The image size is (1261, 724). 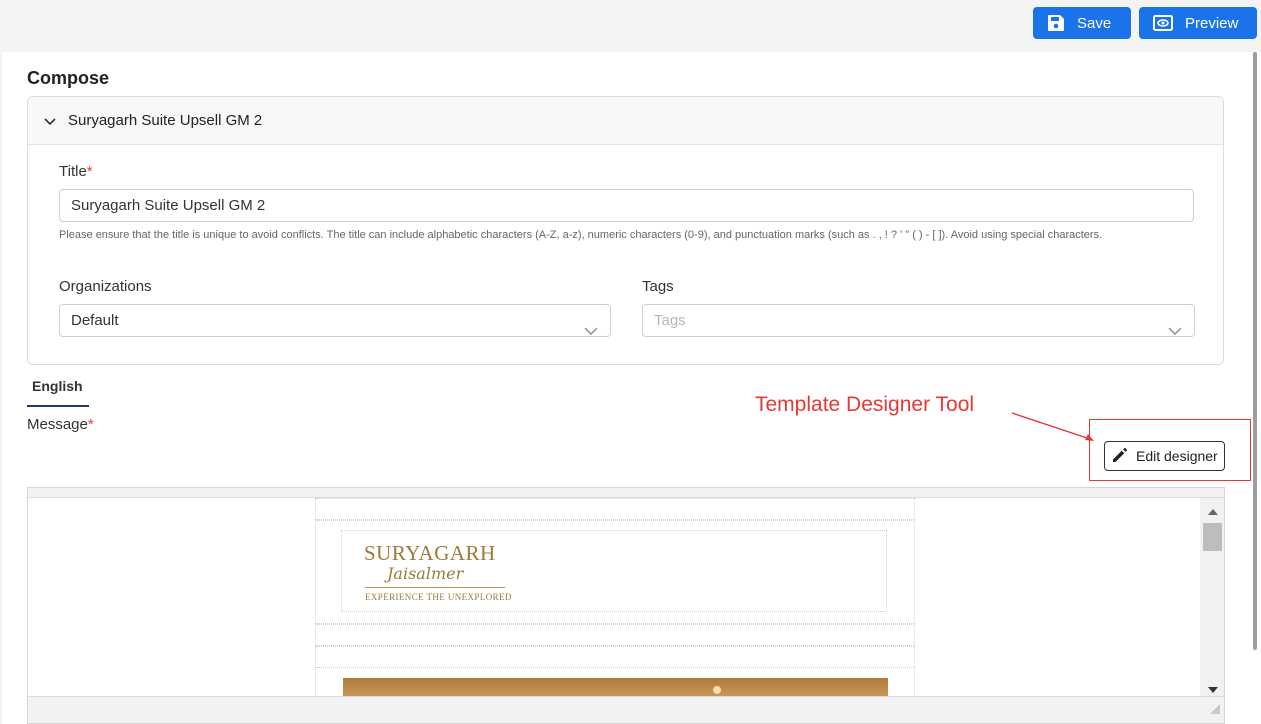 What do you see at coordinates (1094, 23) in the screenshot?
I see `save-button-label: Save` at bounding box center [1094, 23].